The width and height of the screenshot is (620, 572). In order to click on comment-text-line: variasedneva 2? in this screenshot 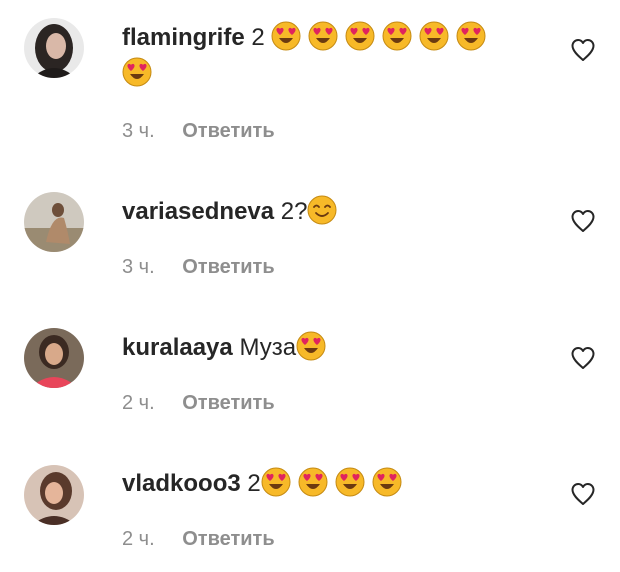, I will do `click(332, 212)`.